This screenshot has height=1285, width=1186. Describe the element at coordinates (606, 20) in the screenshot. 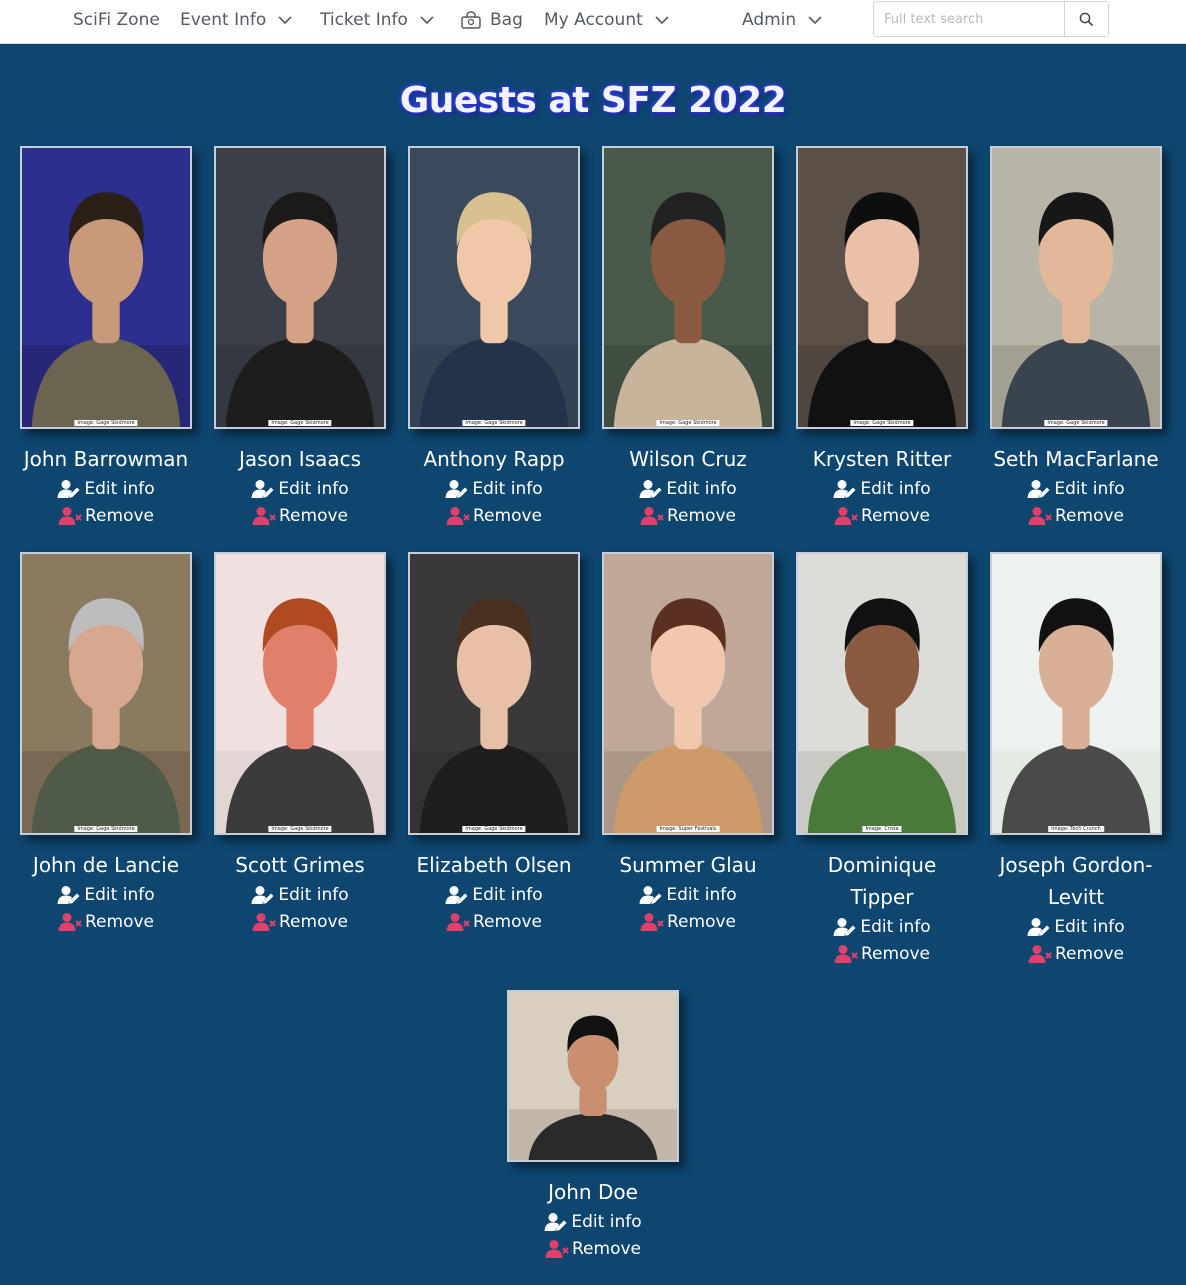

I see `nav-my-account-dropdown: My Account` at that location.